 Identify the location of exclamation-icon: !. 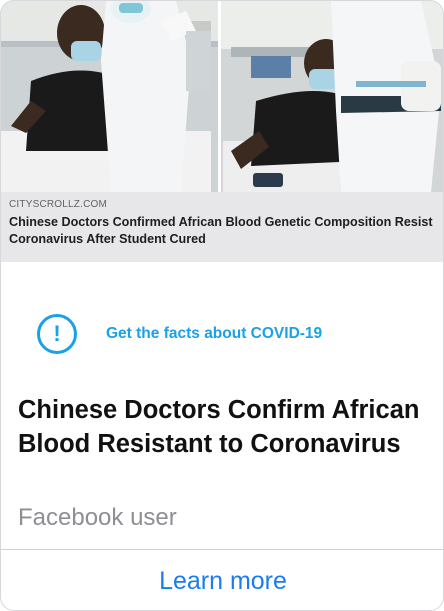
(57, 334).